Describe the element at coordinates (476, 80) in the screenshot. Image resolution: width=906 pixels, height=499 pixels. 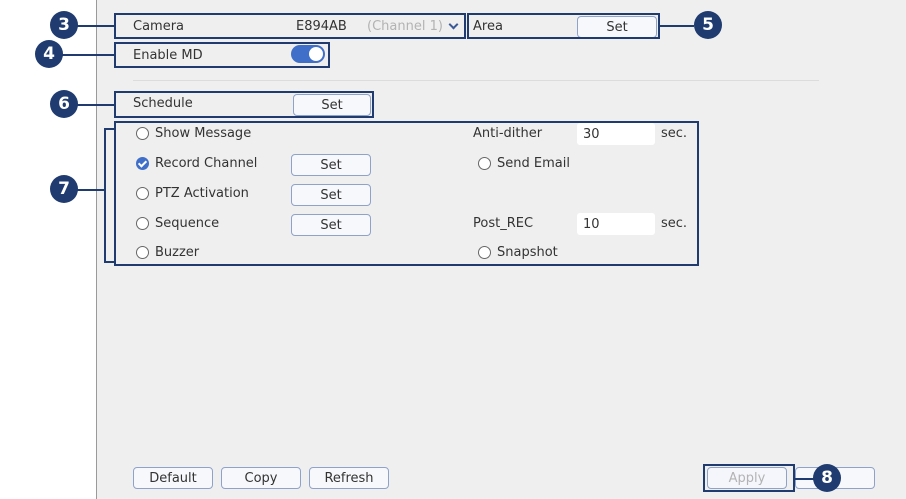
I see `divider` at that location.